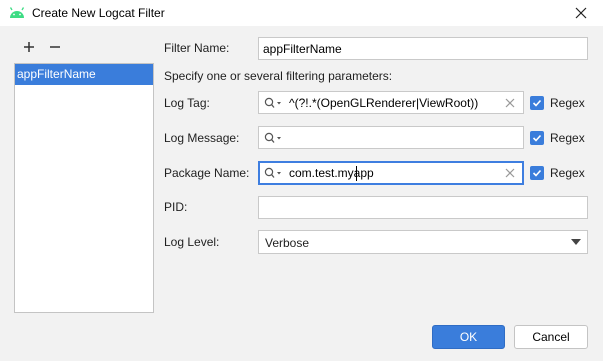 The height and width of the screenshot is (361, 603). What do you see at coordinates (84, 74) in the screenshot?
I see `filter-list-item: appFilterName` at bounding box center [84, 74].